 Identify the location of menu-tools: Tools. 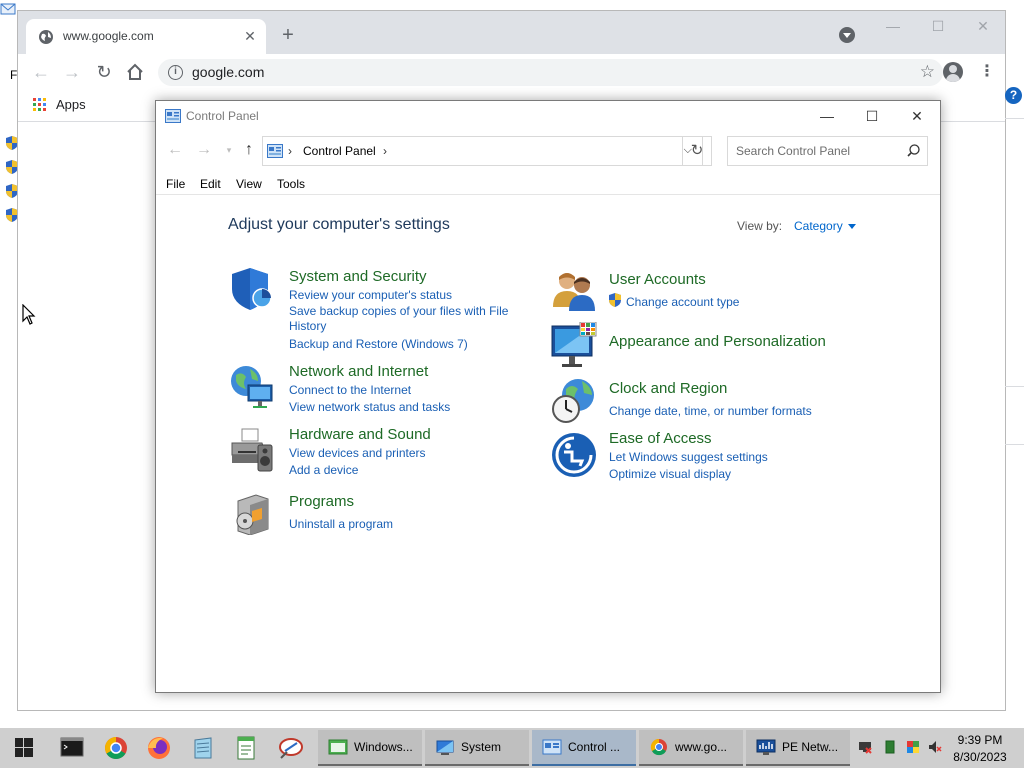
(291, 184).